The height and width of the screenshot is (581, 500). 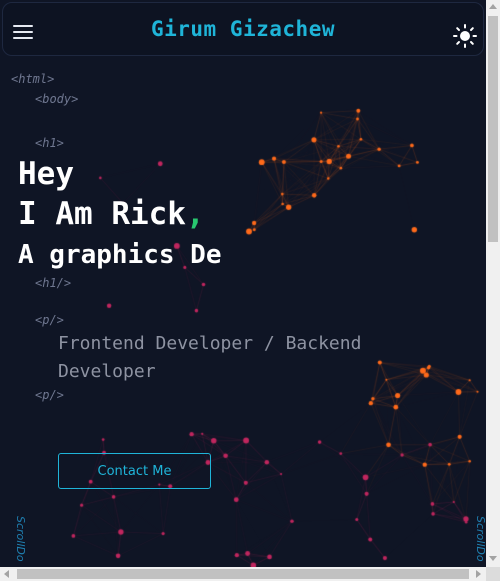 I want to click on p-open-tag: <p/>, so click(x=49, y=320).